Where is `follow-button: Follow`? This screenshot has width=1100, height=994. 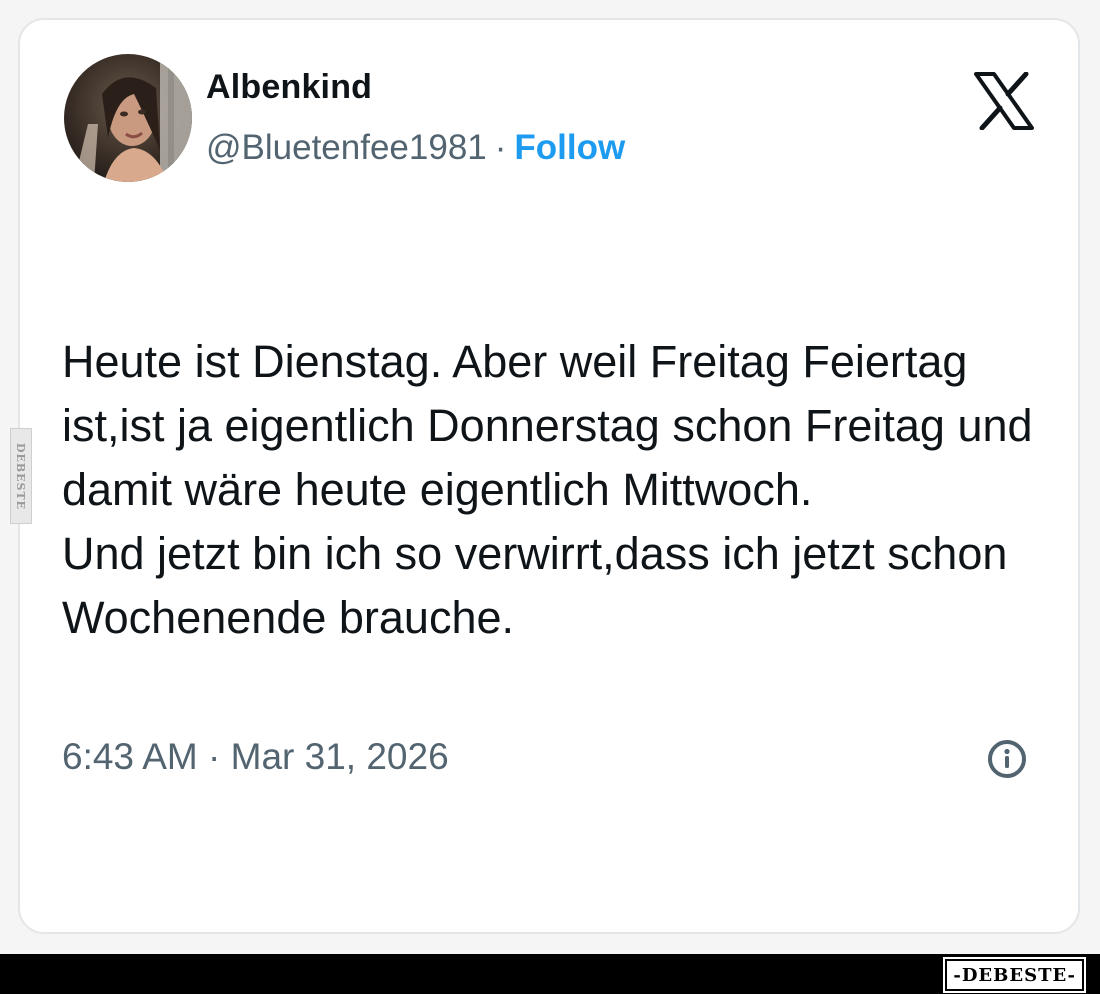 follow-button: Follow is located at coordinates (569, 147).